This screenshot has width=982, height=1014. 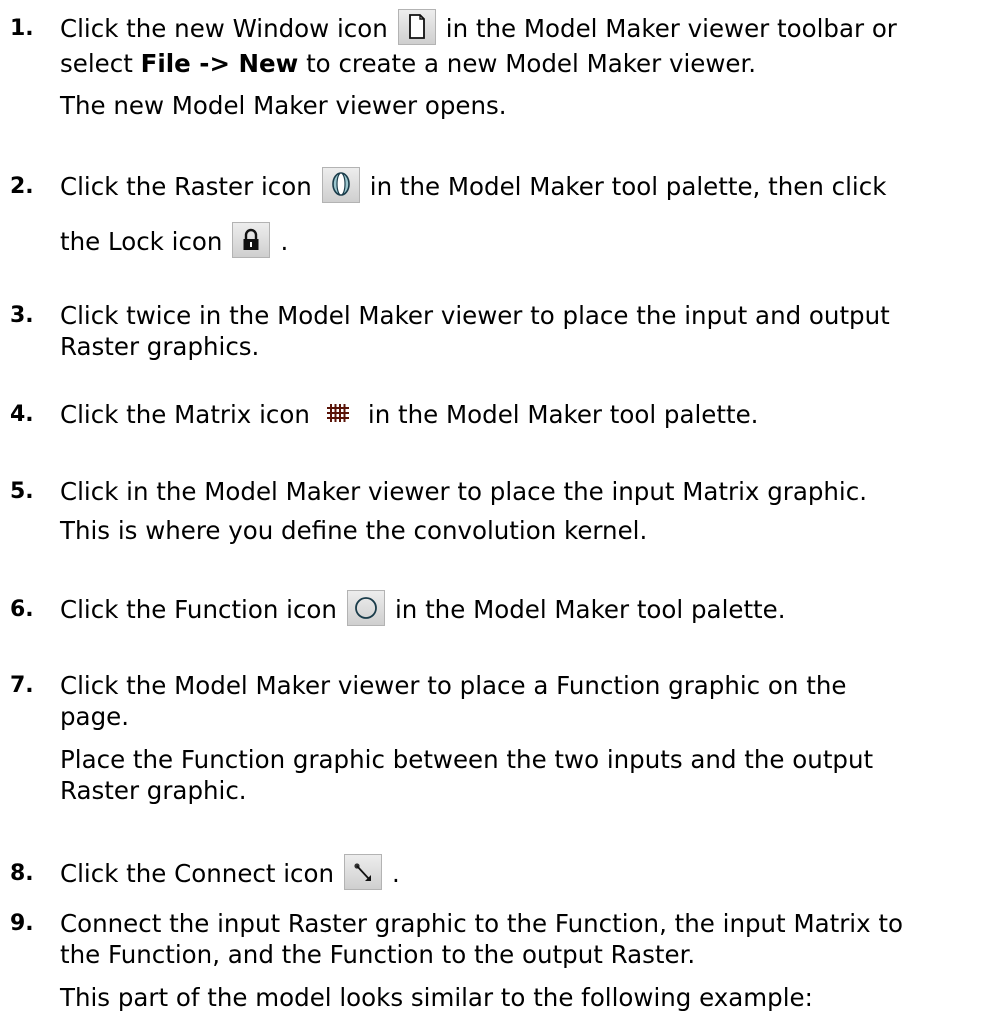 I want to click on step-8-text-before-icon: Click the Connect icon, so click(x=197, y=873).